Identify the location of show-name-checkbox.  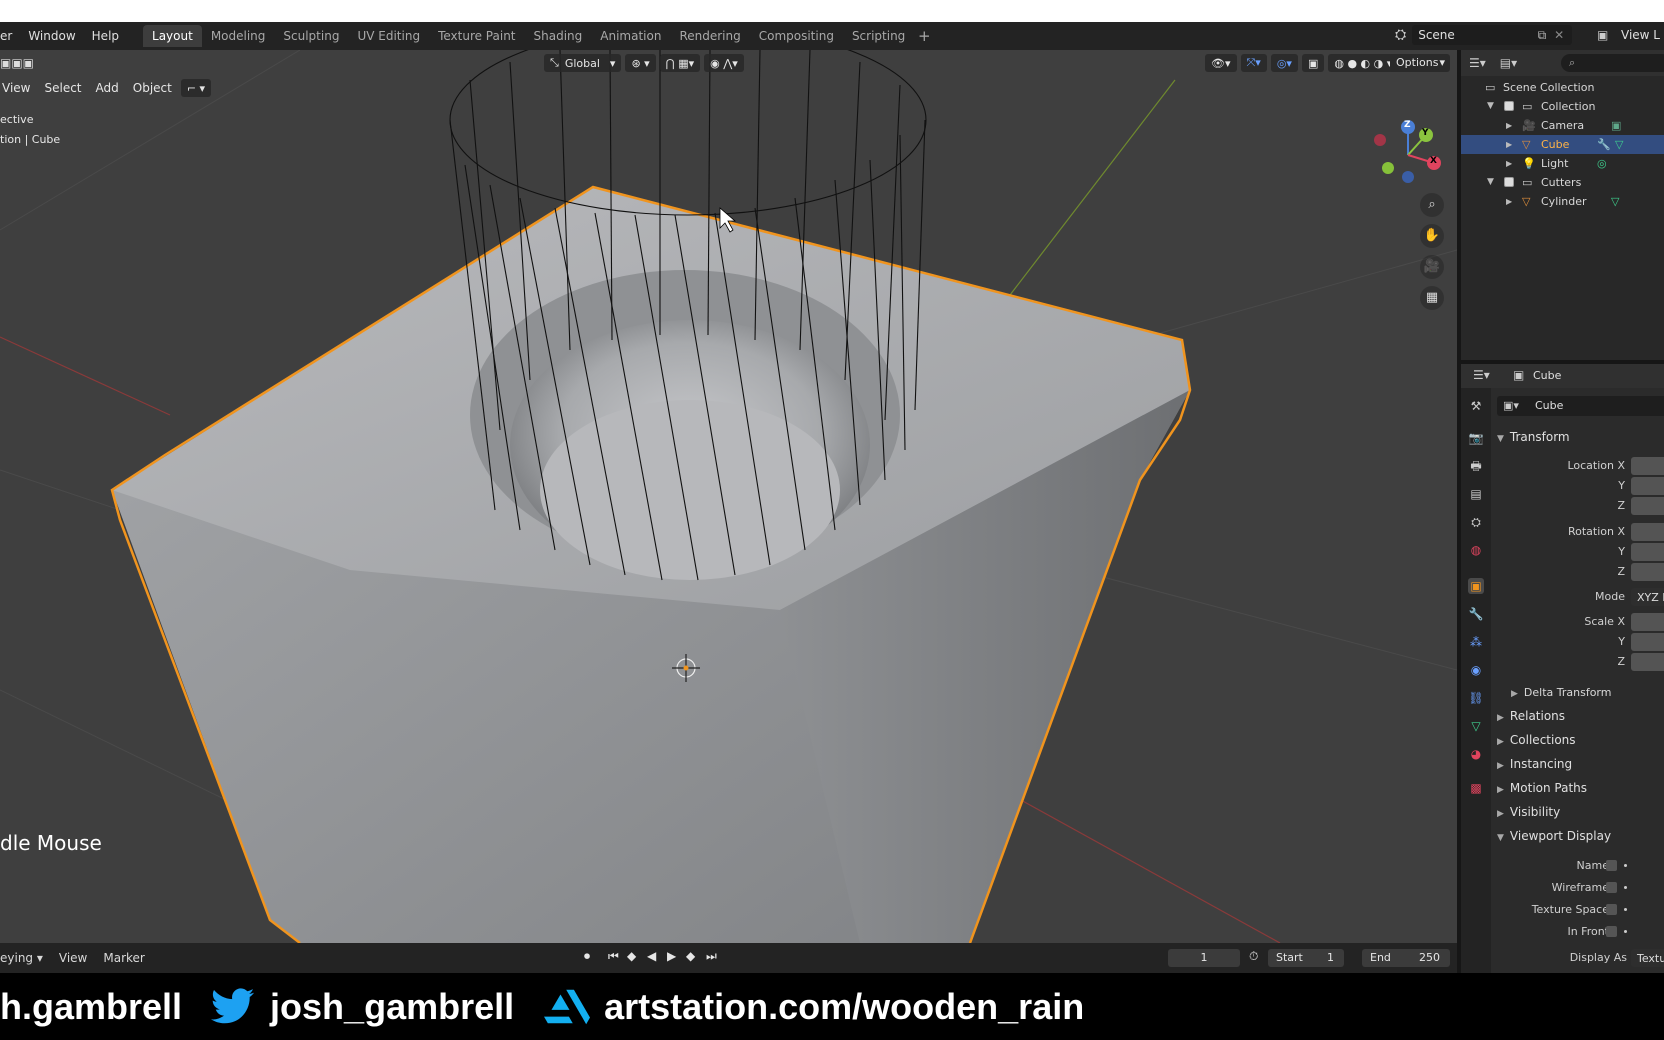
(1611, 865).